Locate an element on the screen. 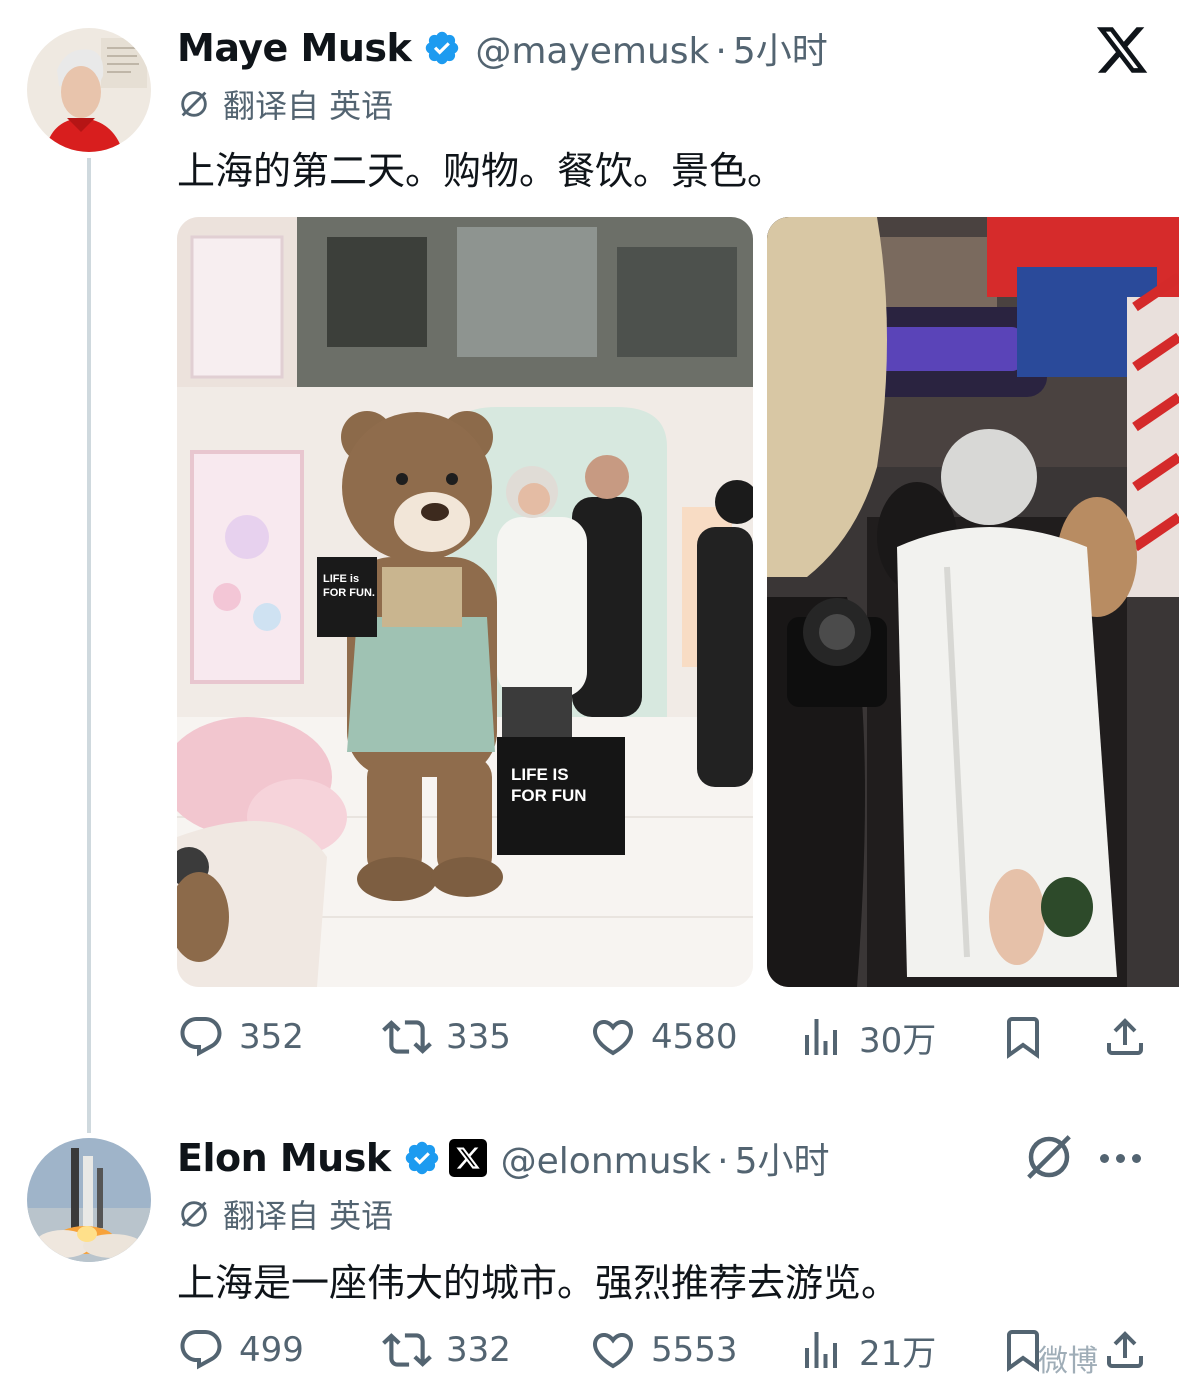 Image resolution: width=1179 pixels, height=1393 pixels. small-bag-text-line-2: FOR FUN. is located at coordinates (349, 593).